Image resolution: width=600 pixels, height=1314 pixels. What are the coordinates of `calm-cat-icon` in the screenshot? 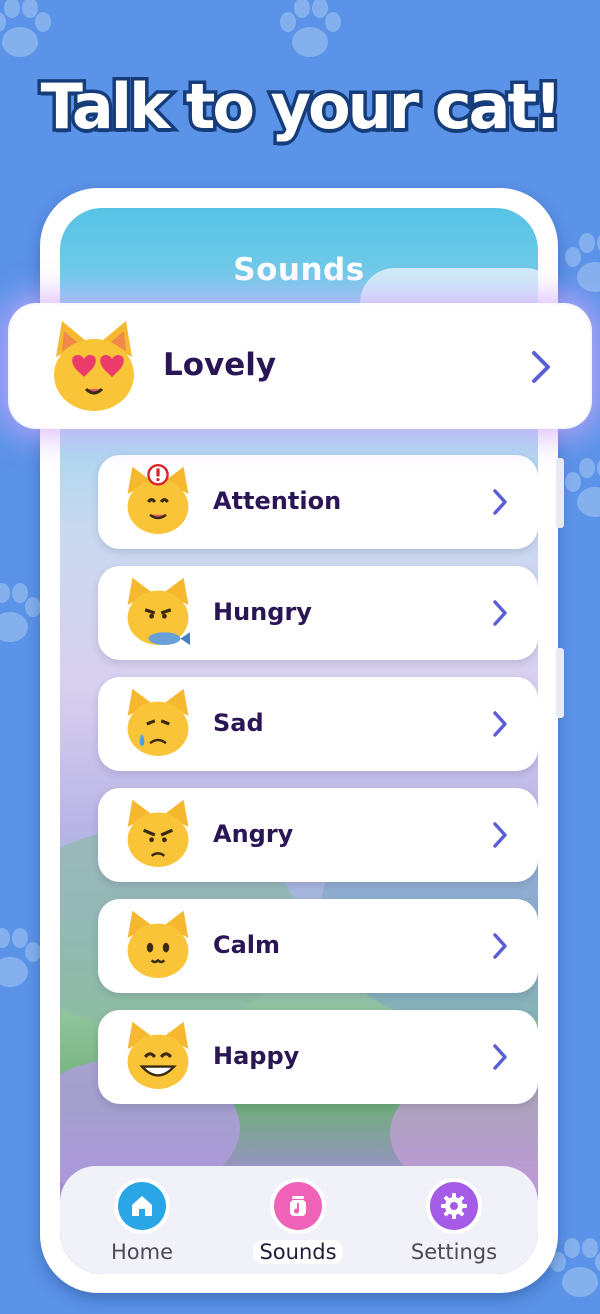 It's located at (158, 944).